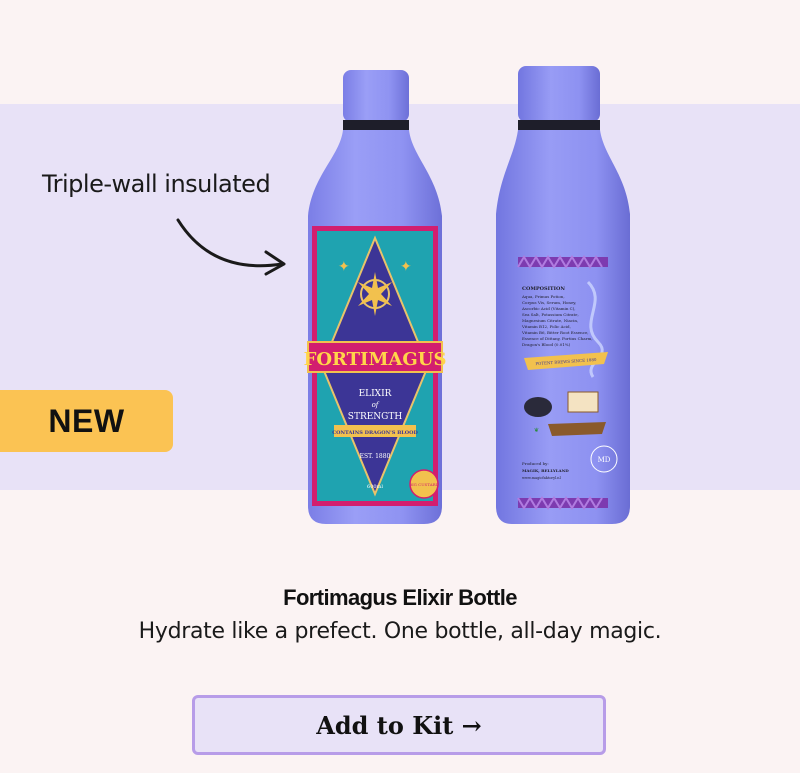 The height and width of the screenshot is (773, 800). I want to click on ingredient-line: Ascorbic Acid (Vitamin C),, so click(548, 308).